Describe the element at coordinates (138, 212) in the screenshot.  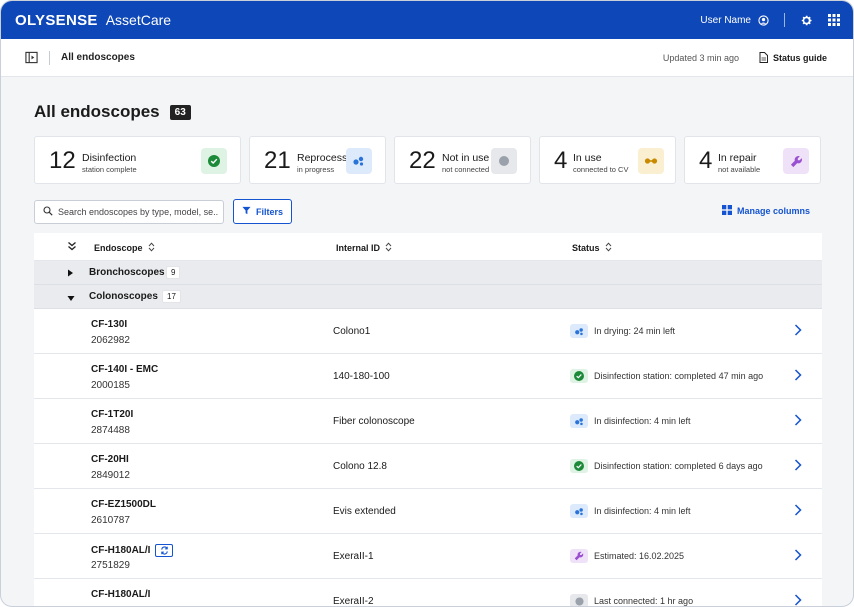
I see `search-input` at that location.